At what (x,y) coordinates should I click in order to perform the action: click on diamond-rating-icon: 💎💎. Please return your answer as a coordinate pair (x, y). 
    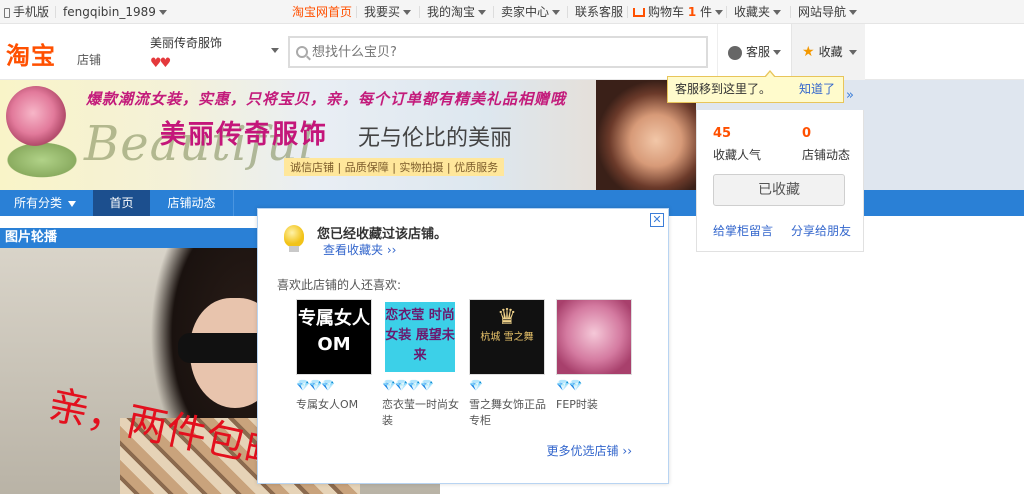
    Looking at the image, I should click on (569, 385).